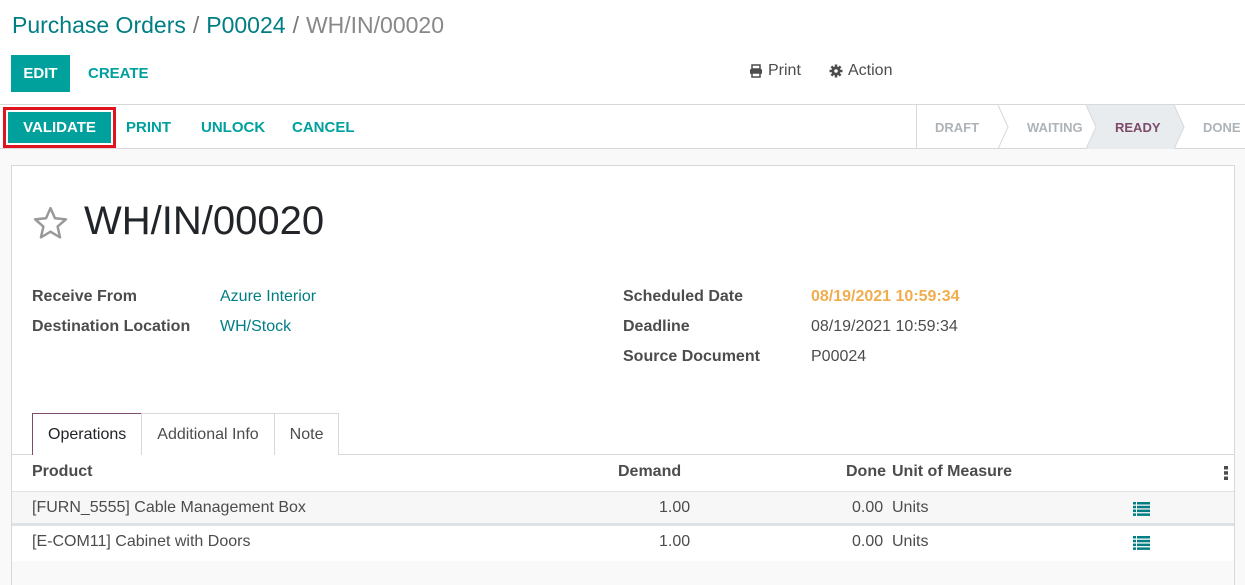 This screenshot has width=1245, height=585. I want to click on optional-columns-icon, so click(1226, 473).